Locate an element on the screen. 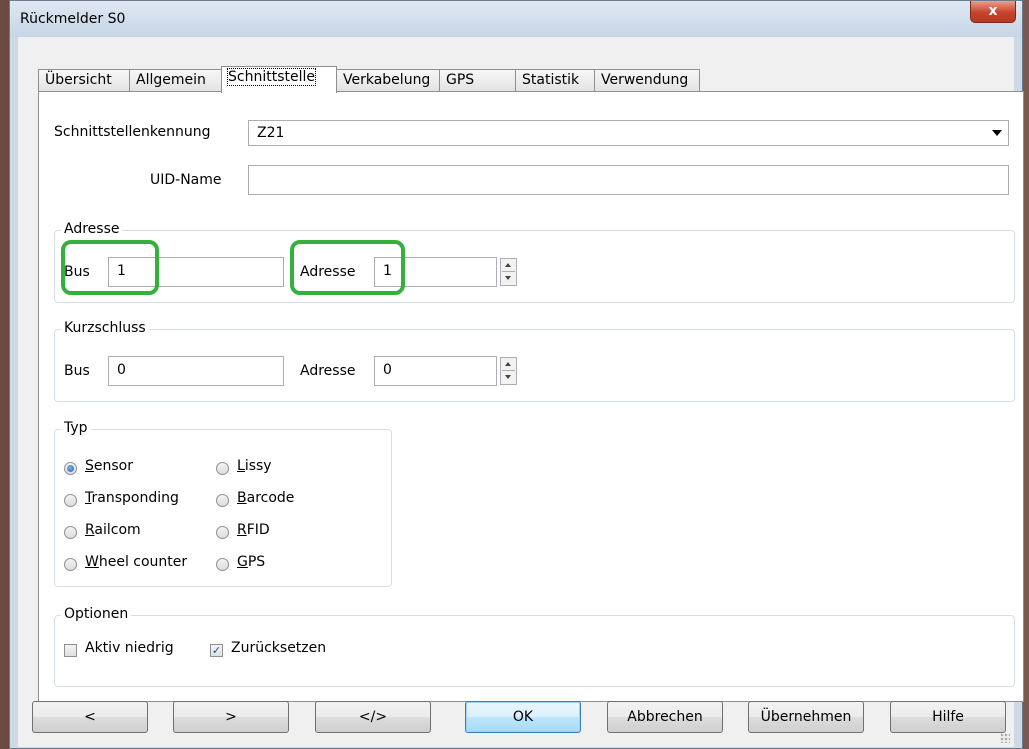 Image resolution: width=1029 pixels, height=749 pixels. tab-gps: GPS is located at coordinates (477, 80).